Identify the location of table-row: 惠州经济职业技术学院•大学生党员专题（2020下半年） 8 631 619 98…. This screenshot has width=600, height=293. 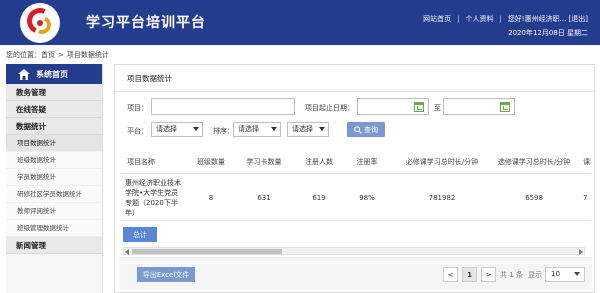
(356, 198).